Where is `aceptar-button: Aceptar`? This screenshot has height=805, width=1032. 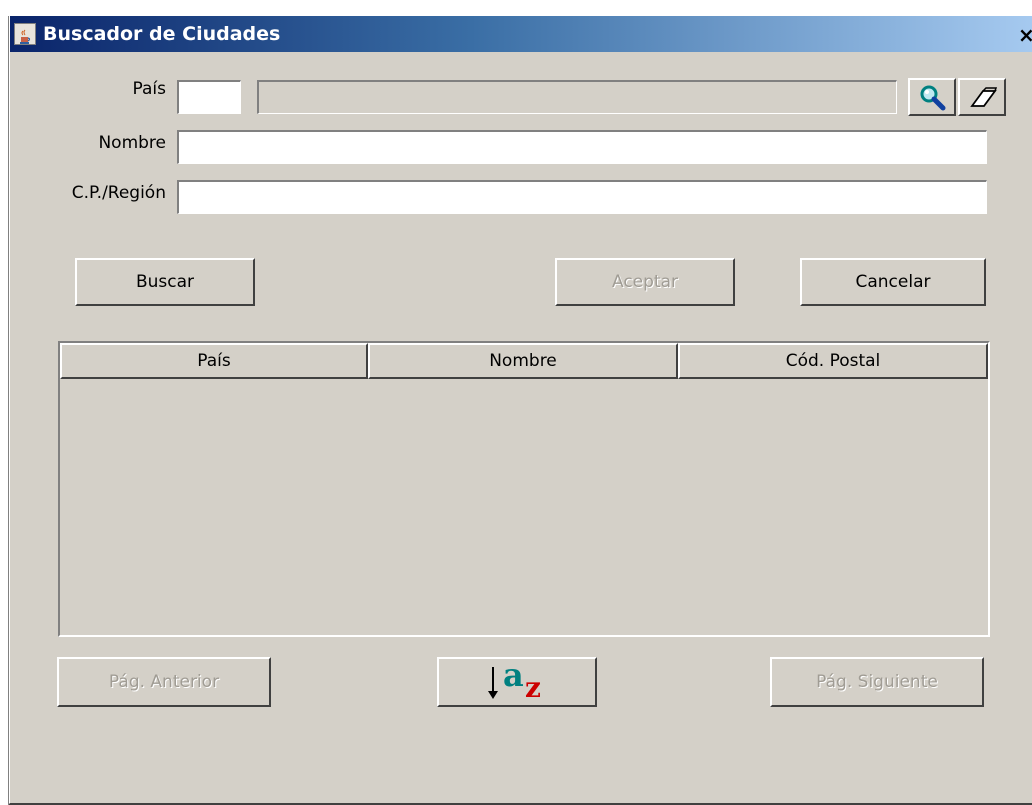
aceptar-button: Aceptar is located at coordinates (645, 282).